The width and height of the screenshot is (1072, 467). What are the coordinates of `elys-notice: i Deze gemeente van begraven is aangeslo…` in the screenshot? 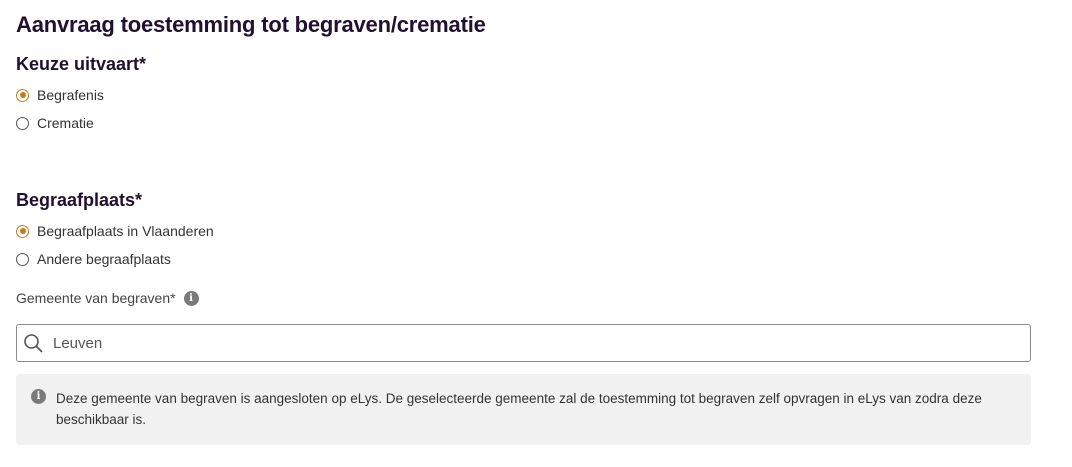 It's located at (523, 409).